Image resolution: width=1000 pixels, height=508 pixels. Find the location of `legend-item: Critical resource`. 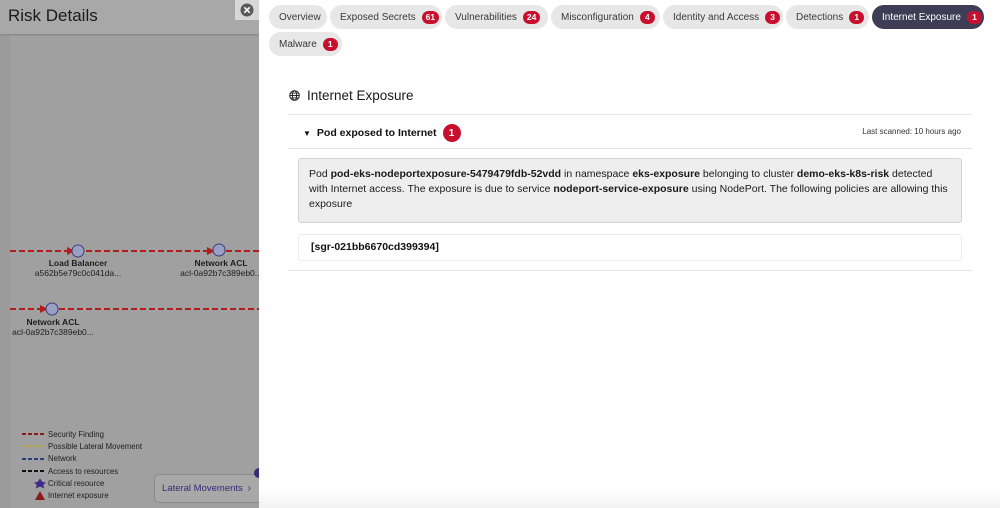

legend-item: Critical resource is located at coordinates (82, 483).